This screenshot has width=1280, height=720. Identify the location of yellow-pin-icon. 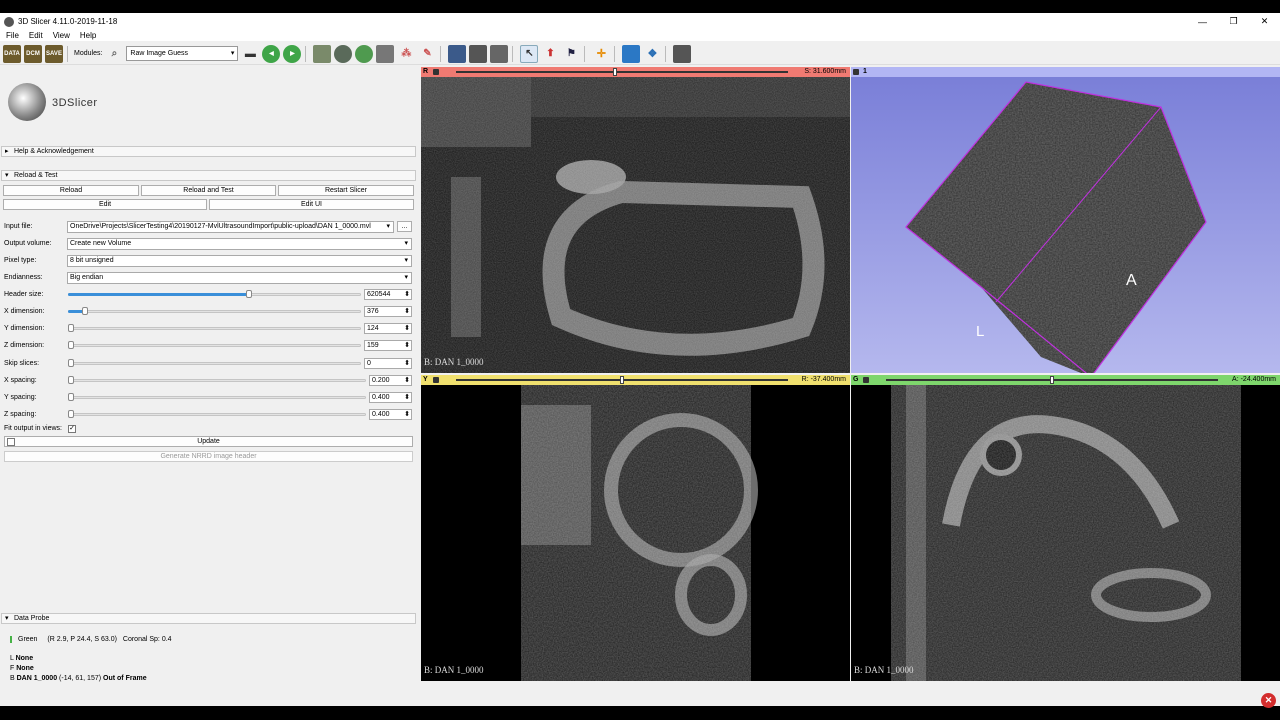
(436, 380).